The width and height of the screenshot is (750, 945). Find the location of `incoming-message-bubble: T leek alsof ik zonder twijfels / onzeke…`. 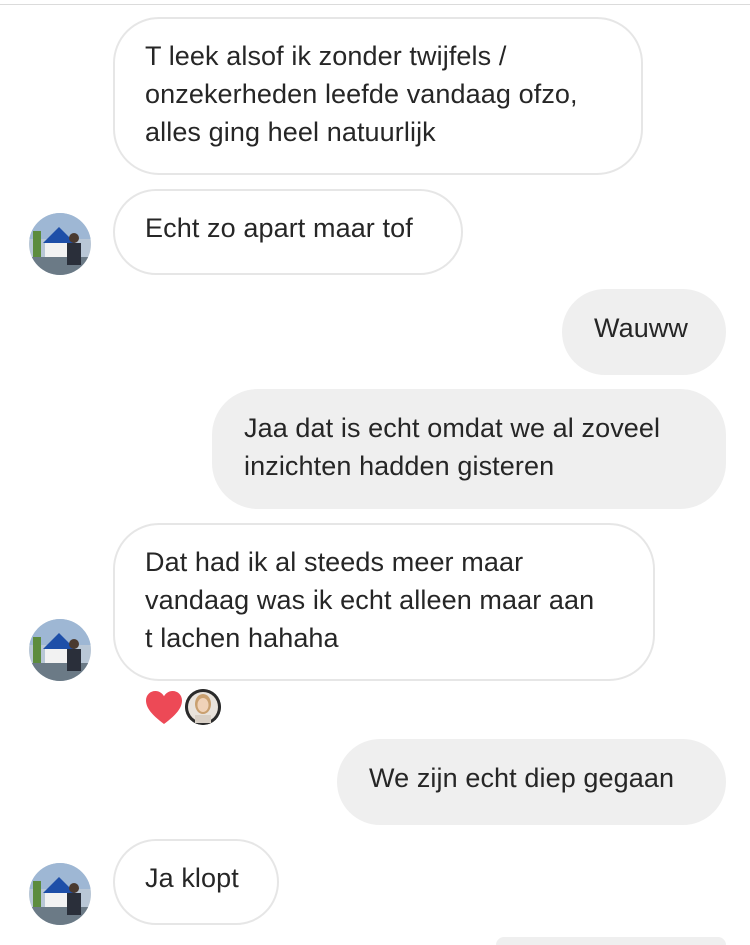

incoming-message-bubble: T leek alsof ik zonder twijfels / onzeke… is located at coordinates (378, 96).